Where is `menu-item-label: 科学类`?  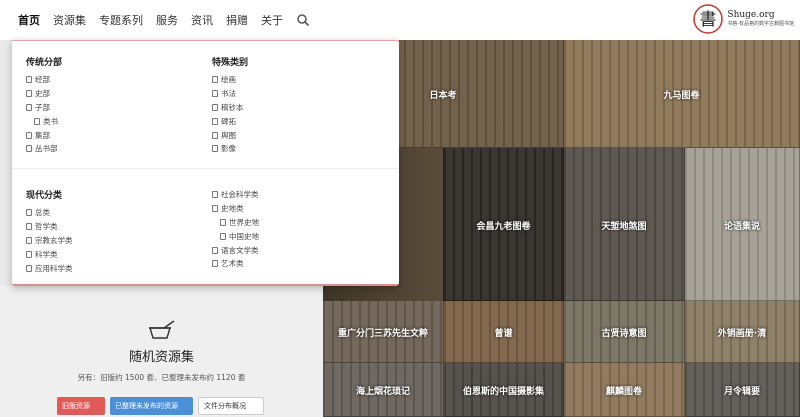
menu-item-label: 科学类 is located at coordinates (46, 254).